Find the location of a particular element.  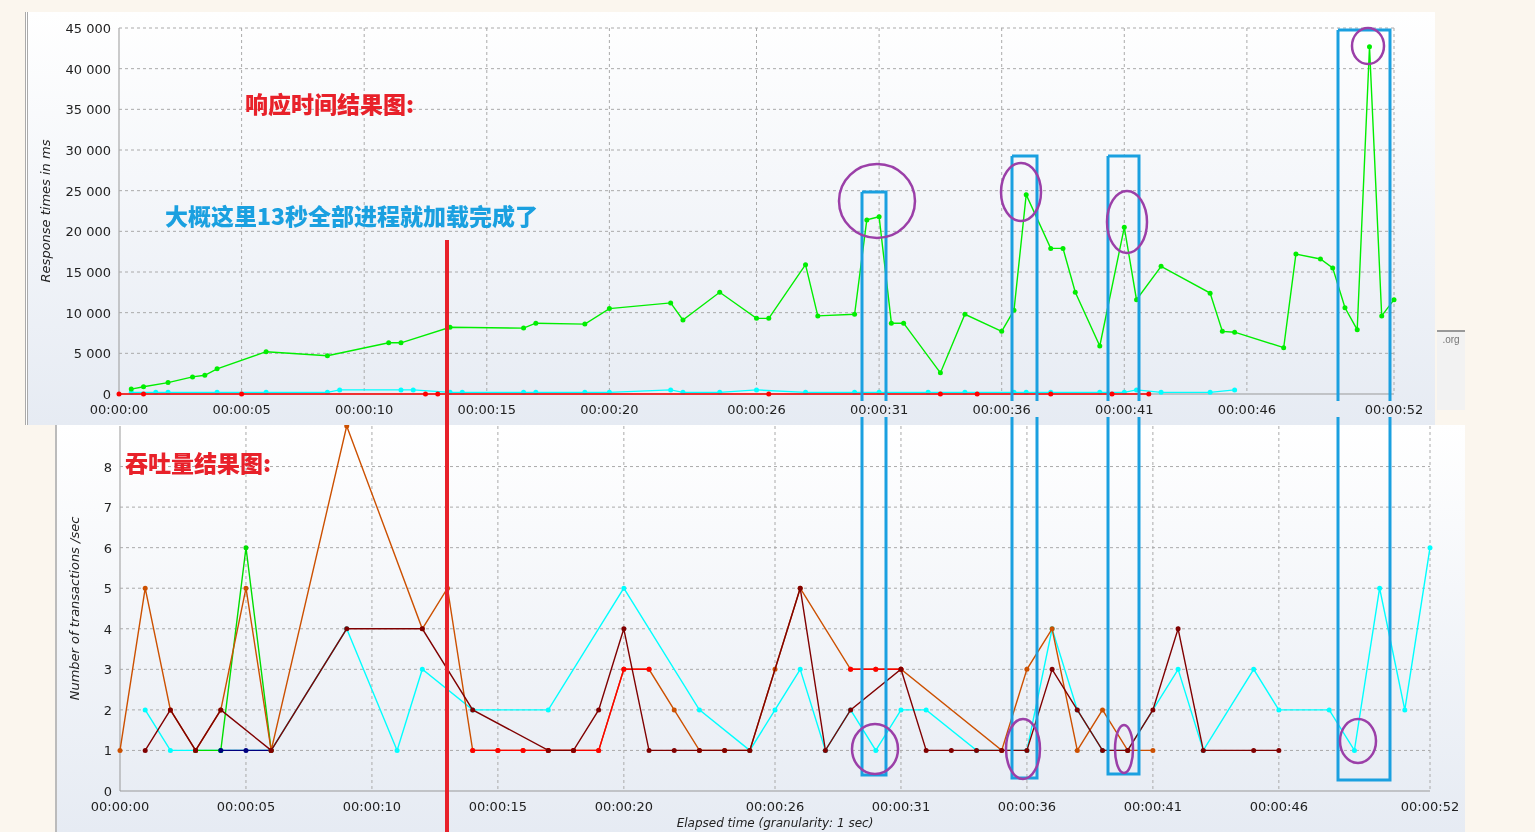

y-tick-label: 8 is located at coordinates (107, 467).